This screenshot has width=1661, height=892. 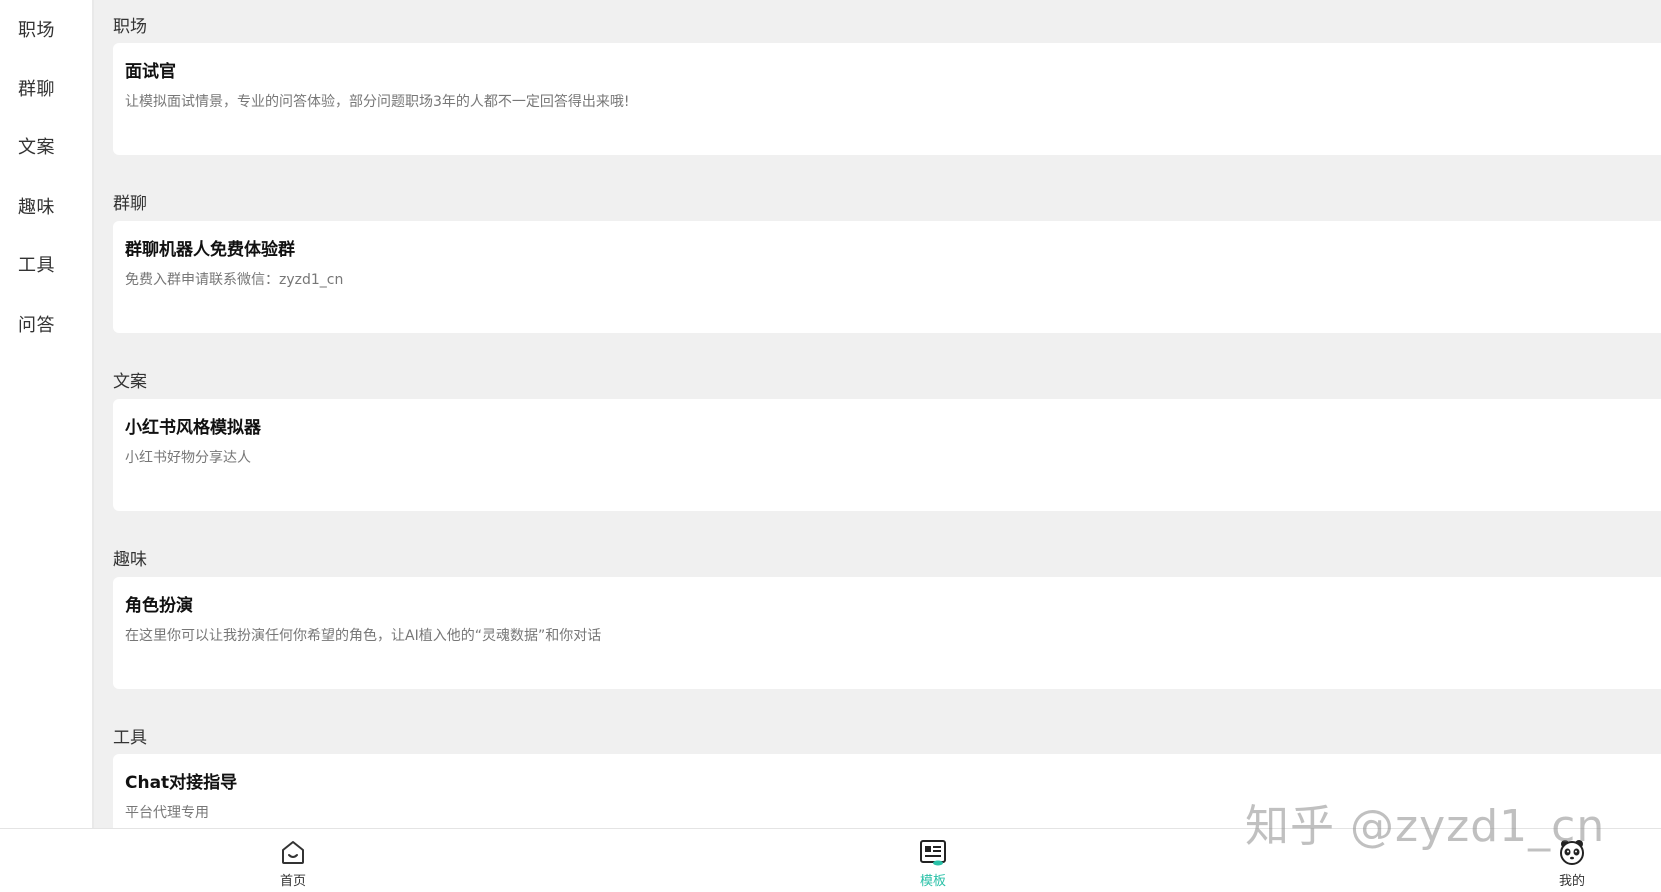 What do you see at coordinates (293, 852) in the screenshot?
I see `home-icon` at bounding box center [293, 852].